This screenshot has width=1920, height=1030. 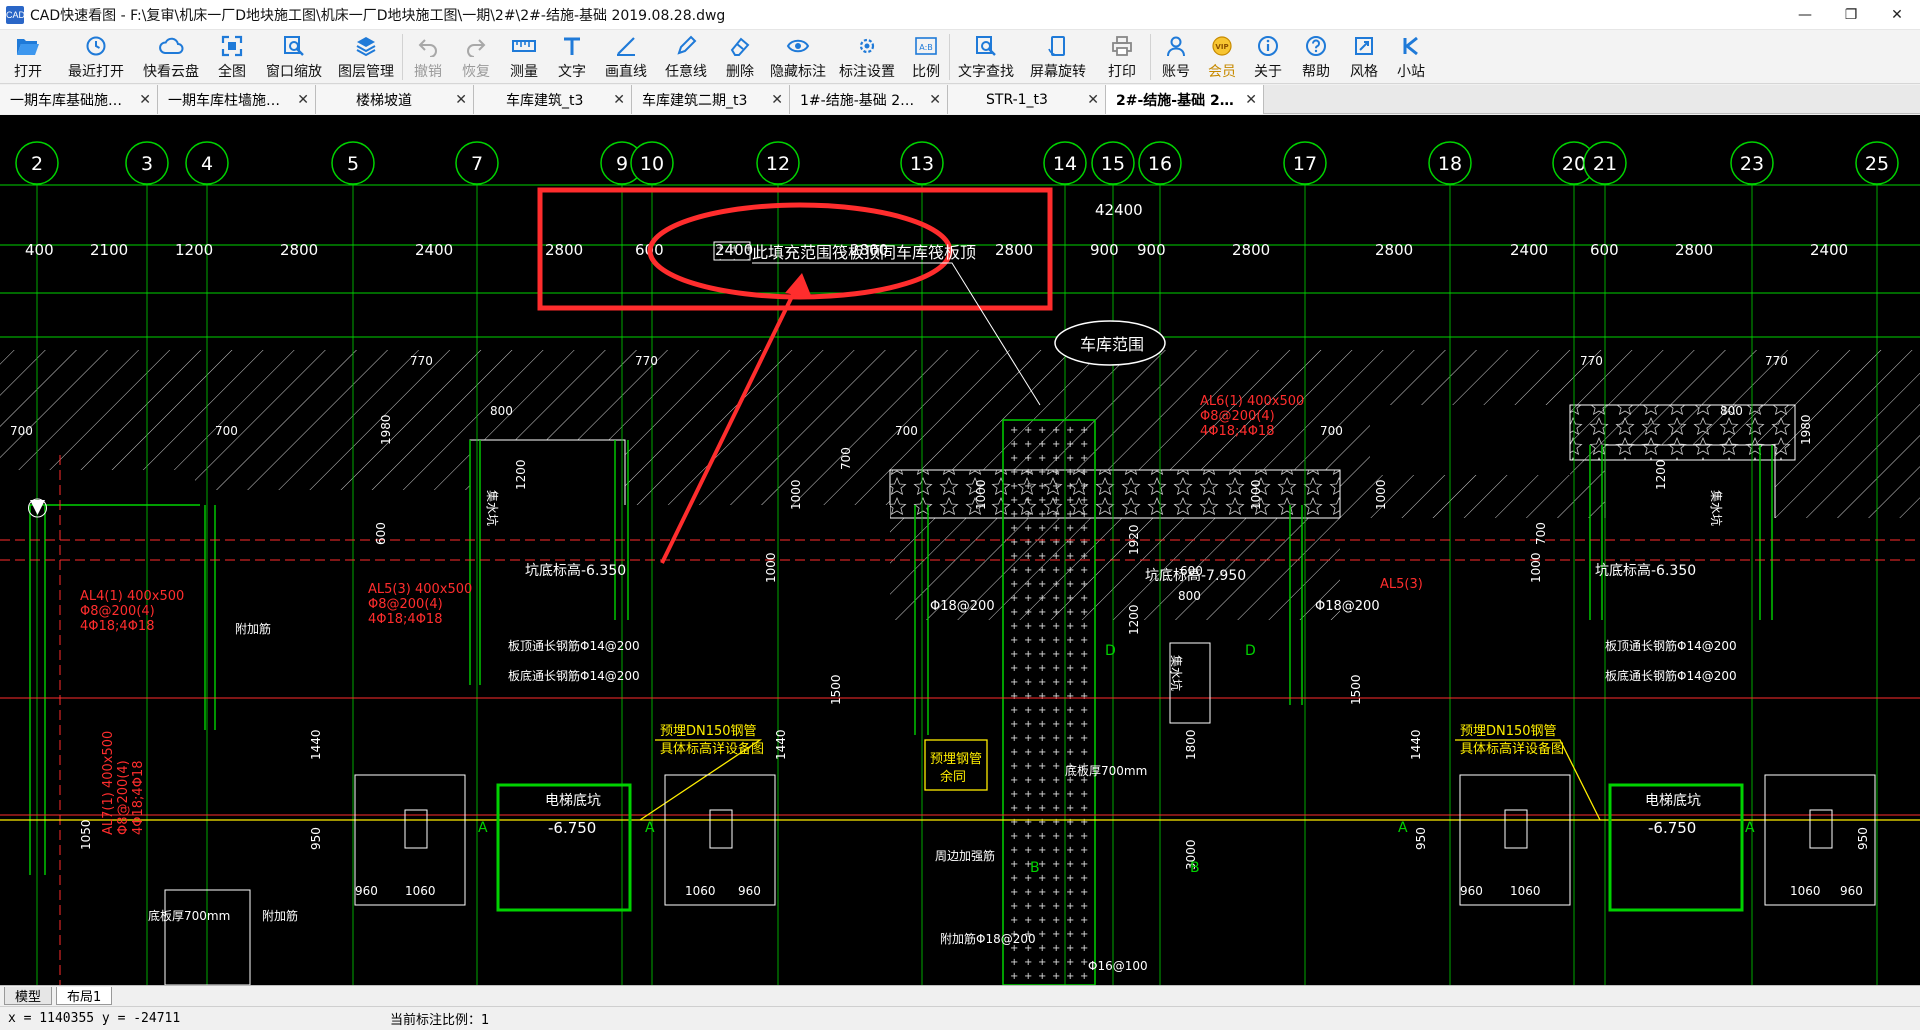 I want to click on rebar-top-right: 板顶通长钢筋Φ14@200, so click(x=1671, y=645).